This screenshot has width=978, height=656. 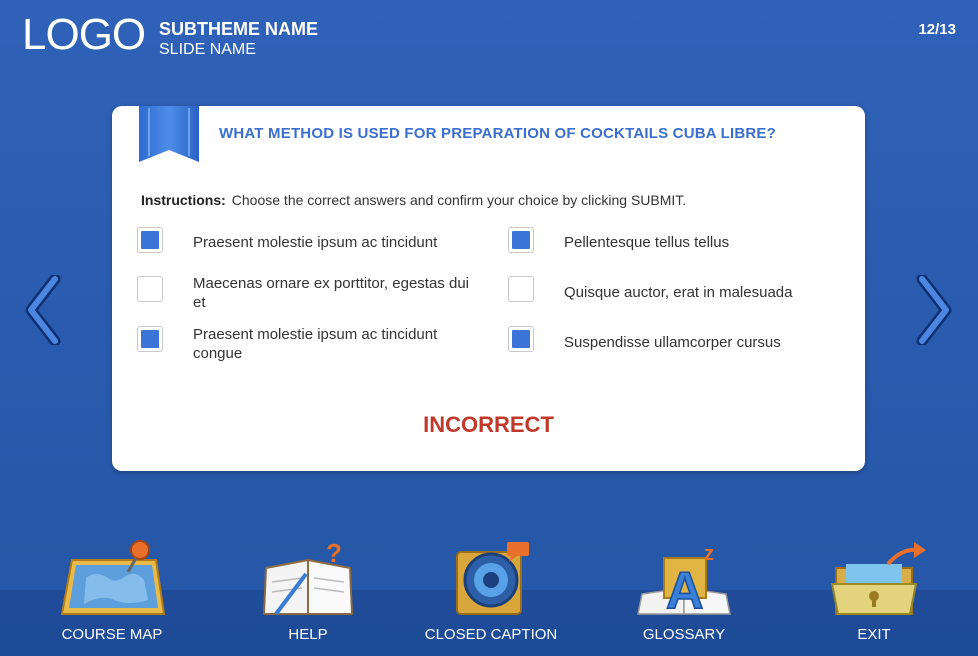 What do you see at coordinates (308, 634) in the screenshot?
I see `help-label: HELP` at bounding box center [308, 634].